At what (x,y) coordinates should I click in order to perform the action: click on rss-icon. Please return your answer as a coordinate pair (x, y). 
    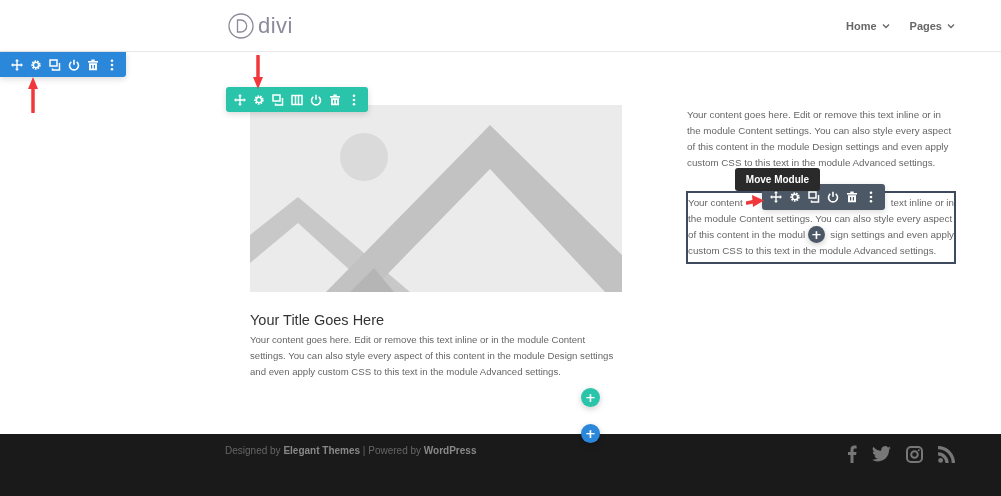
    Looking at the image, I should click on (946, 454).